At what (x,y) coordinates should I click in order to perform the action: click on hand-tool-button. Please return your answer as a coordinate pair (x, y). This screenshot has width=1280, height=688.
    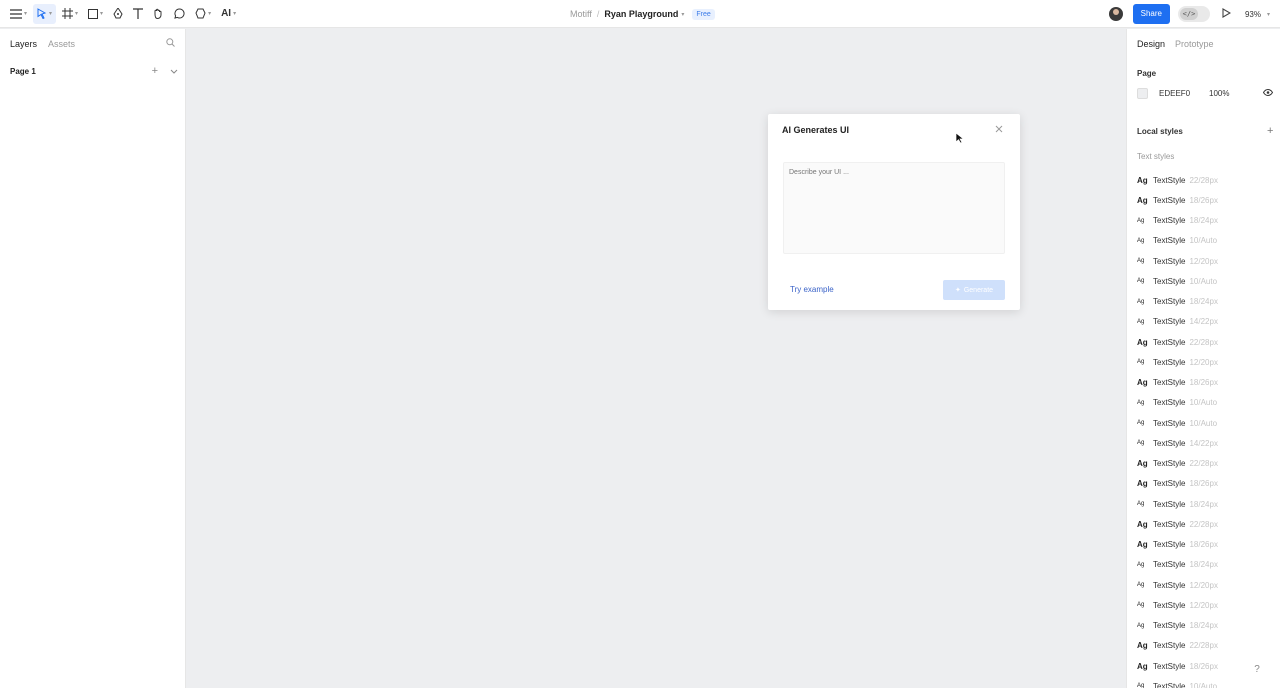
    Looking at the image, I should click on (158, 14).